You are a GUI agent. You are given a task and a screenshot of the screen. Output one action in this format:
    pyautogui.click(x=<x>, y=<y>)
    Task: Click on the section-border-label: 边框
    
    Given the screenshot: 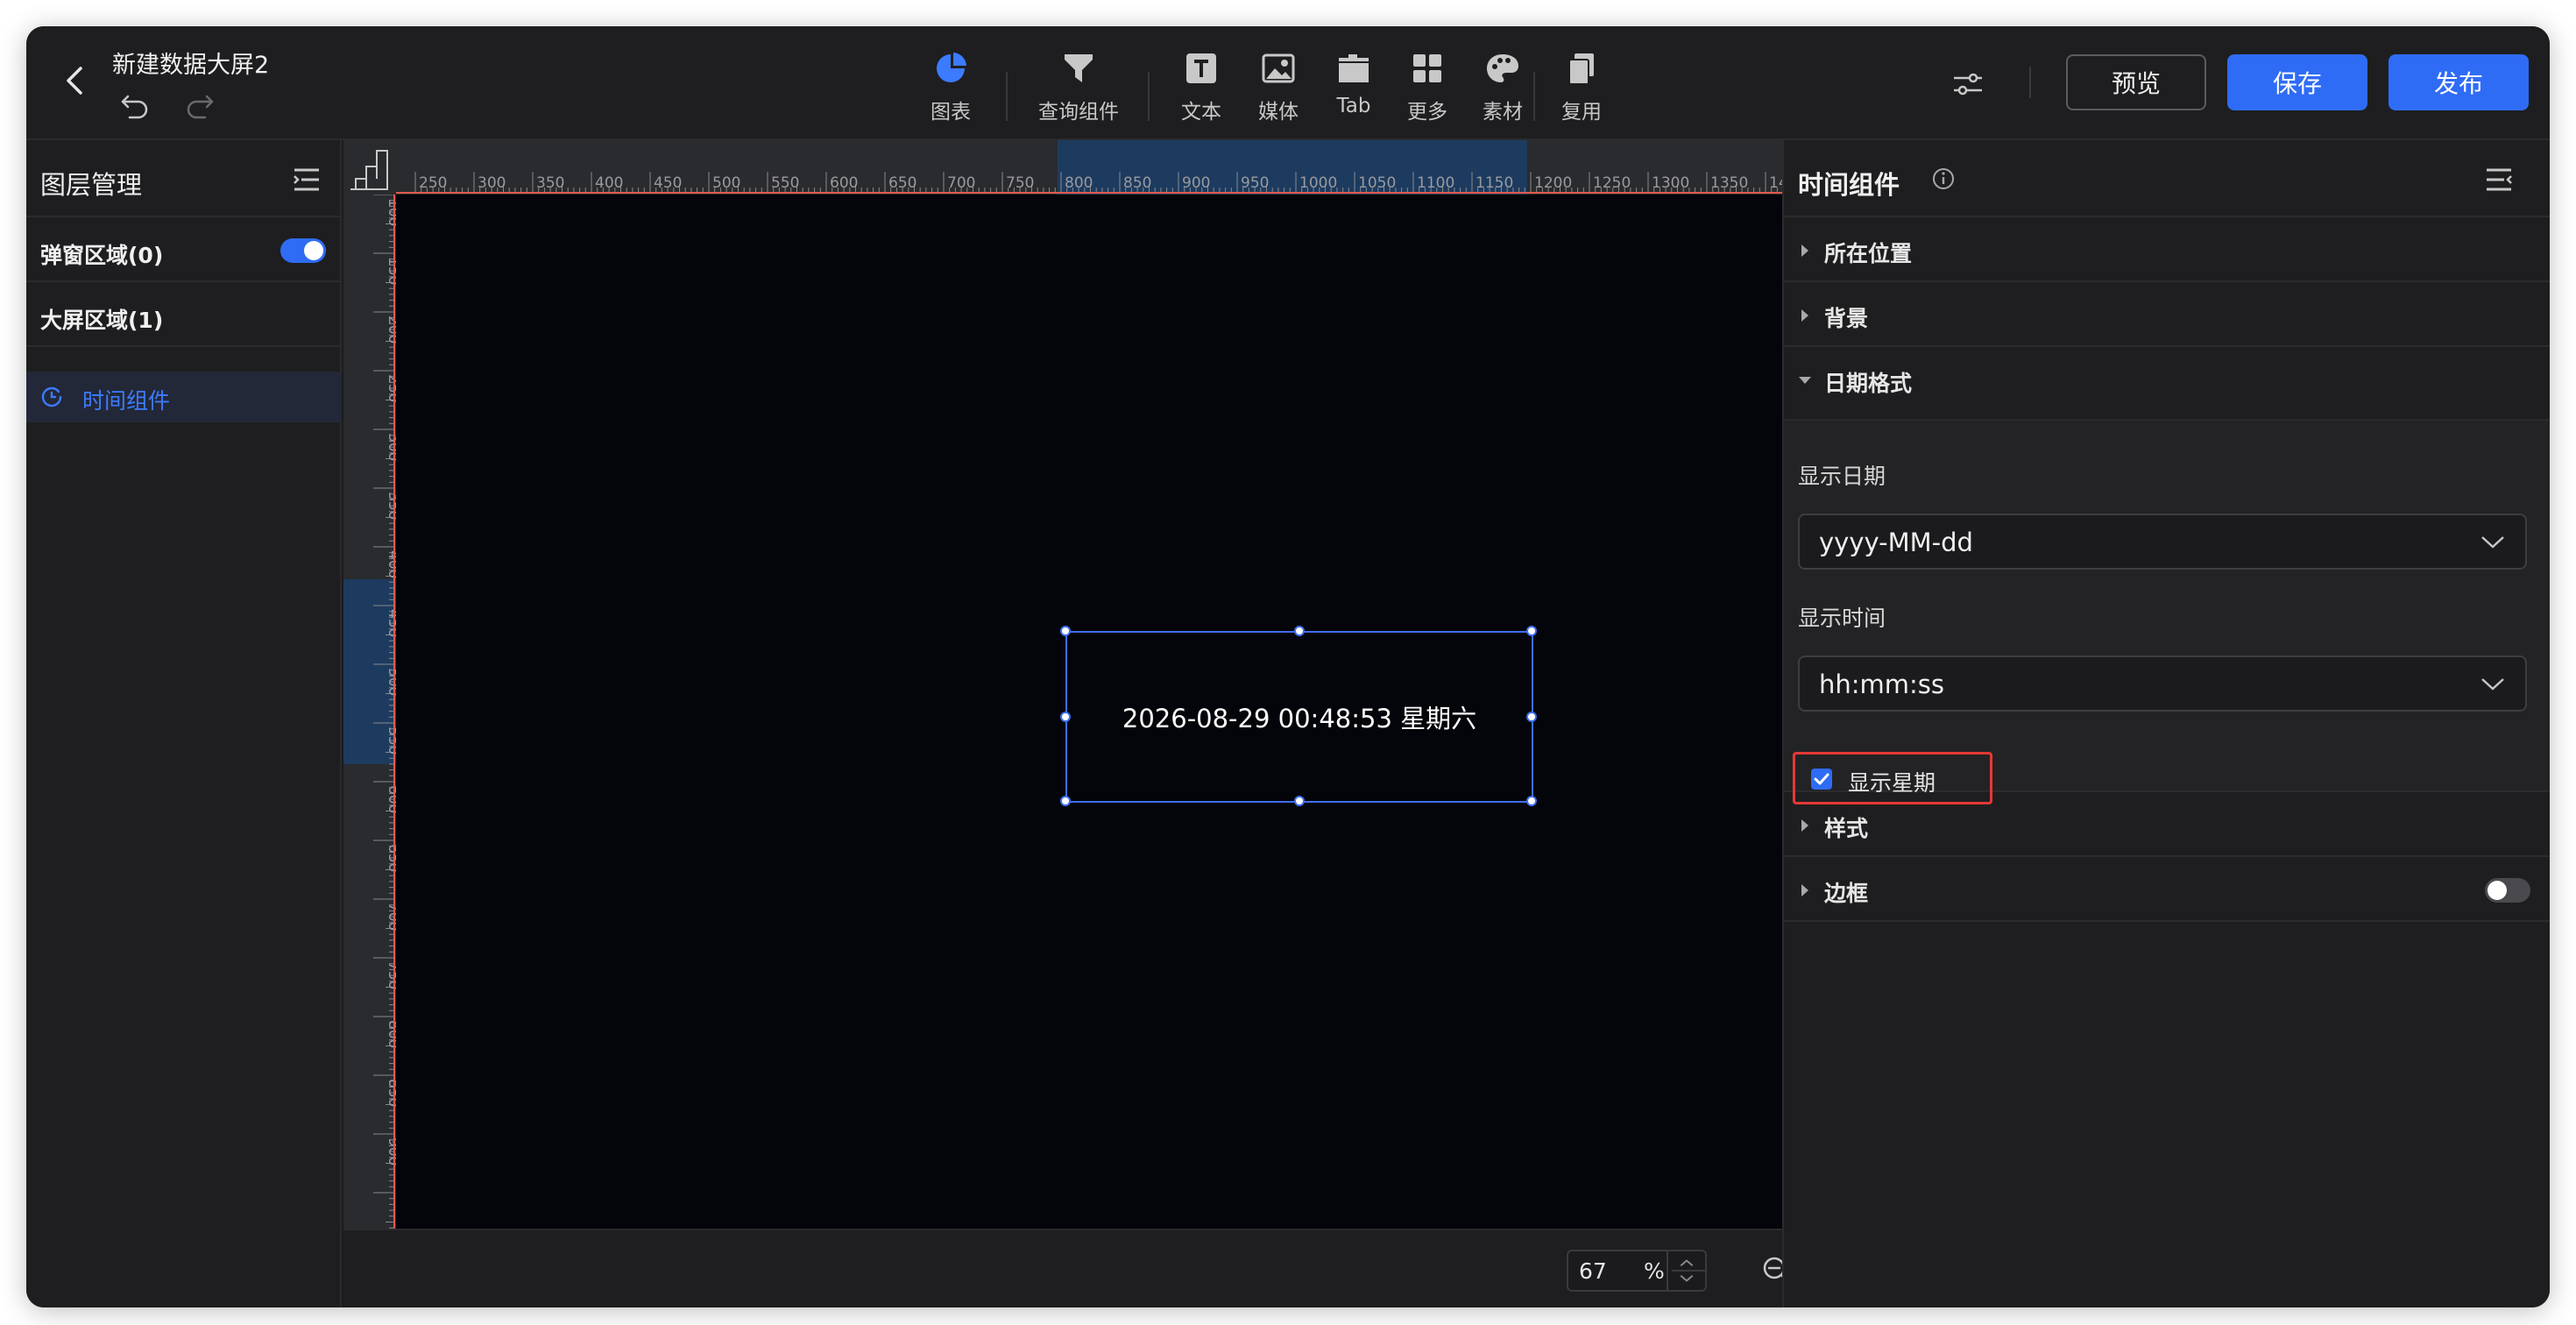 What is the action you would take?
    pyautogui.click(x=1846, y=893)
    